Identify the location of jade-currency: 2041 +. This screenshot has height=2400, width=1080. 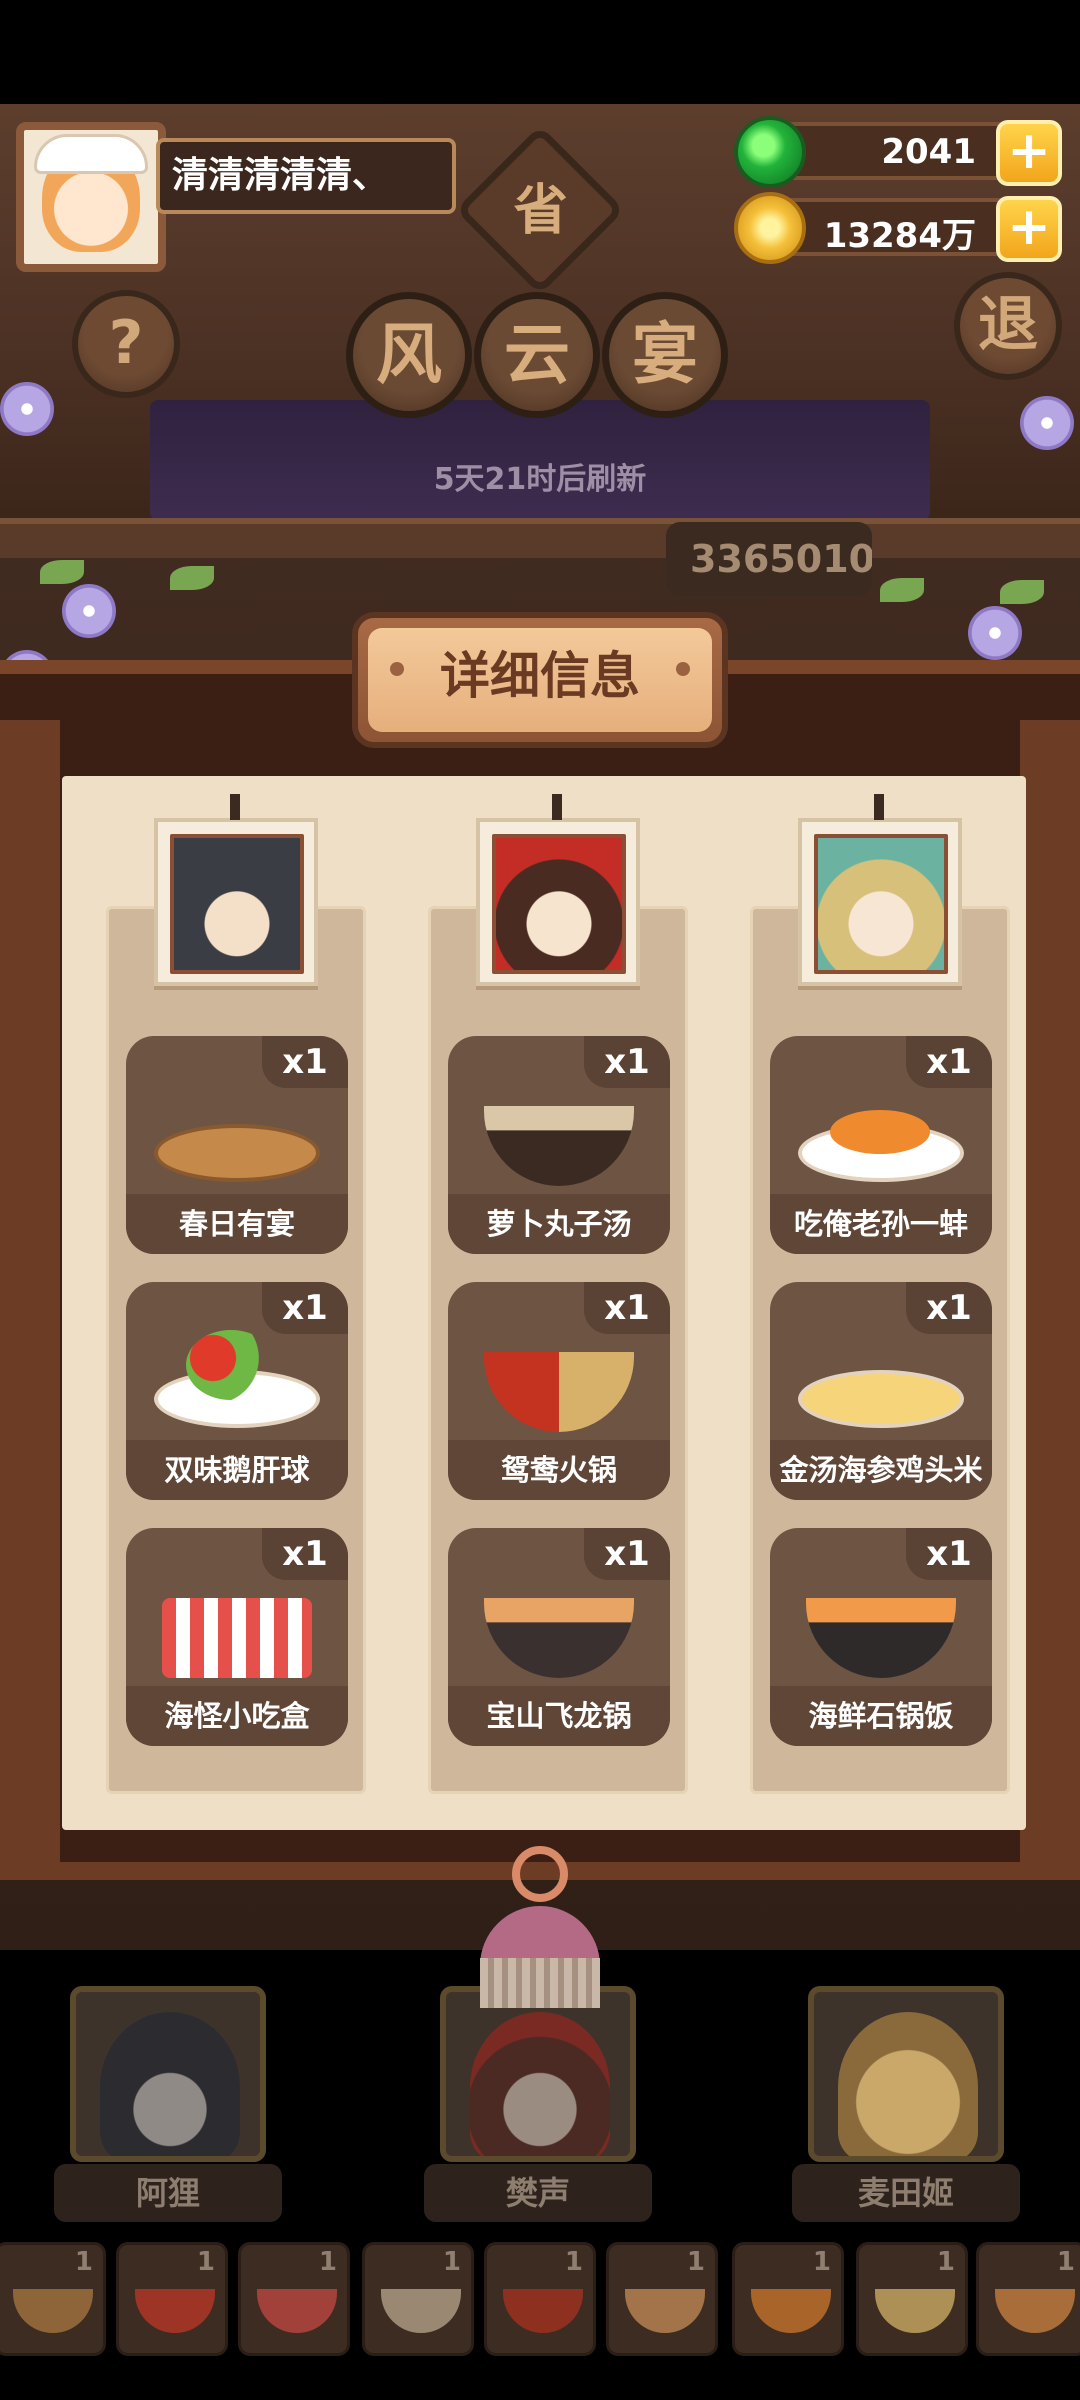
(898, 152).